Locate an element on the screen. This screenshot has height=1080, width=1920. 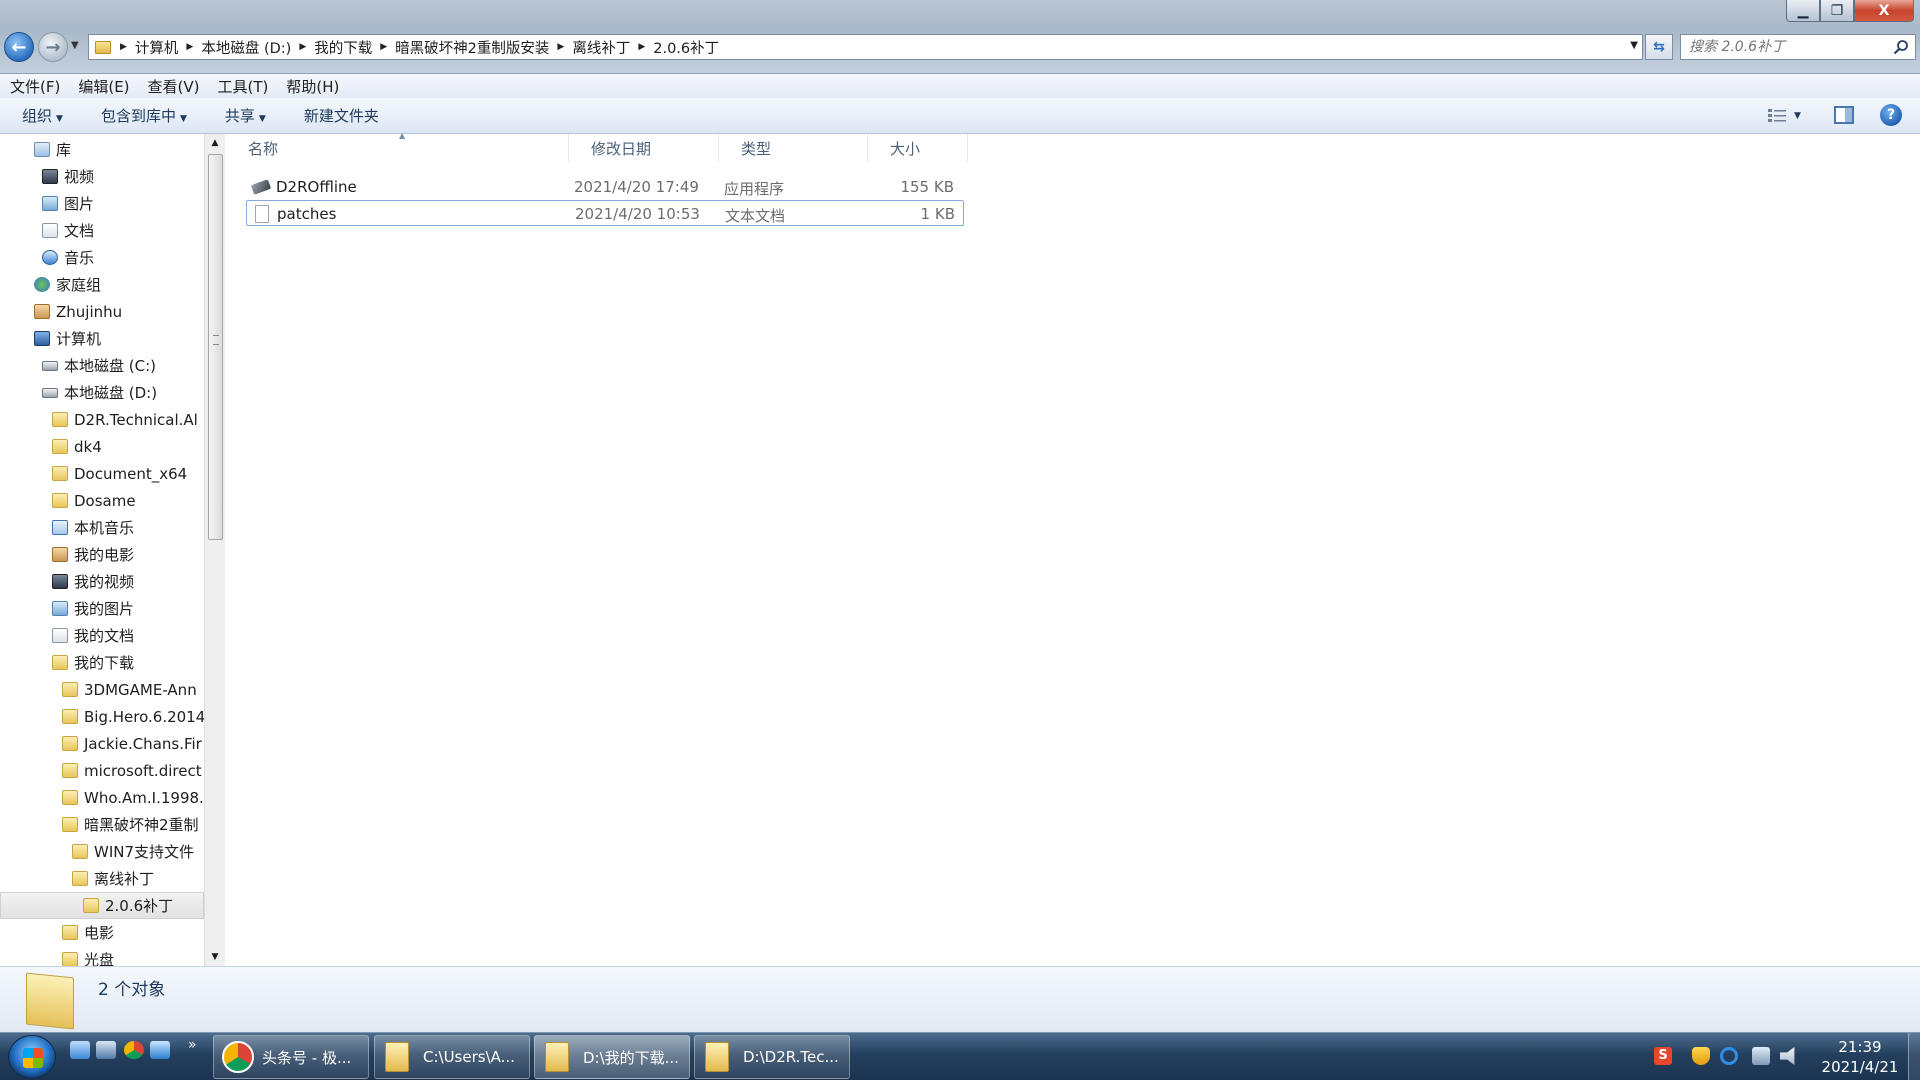
minimize-button: ▁ is located at coordinates (1803, 11).